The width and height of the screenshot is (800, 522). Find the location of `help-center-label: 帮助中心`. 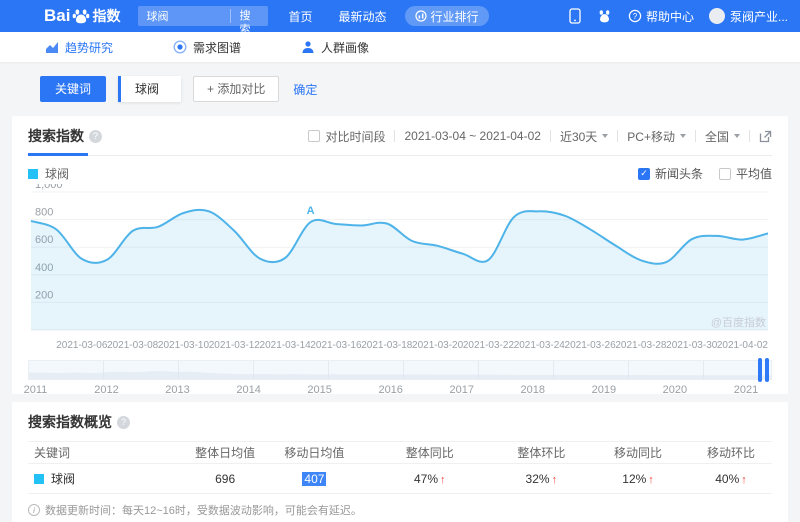

help-center-label: 帮助中心 is located at coordinates (669, 16).